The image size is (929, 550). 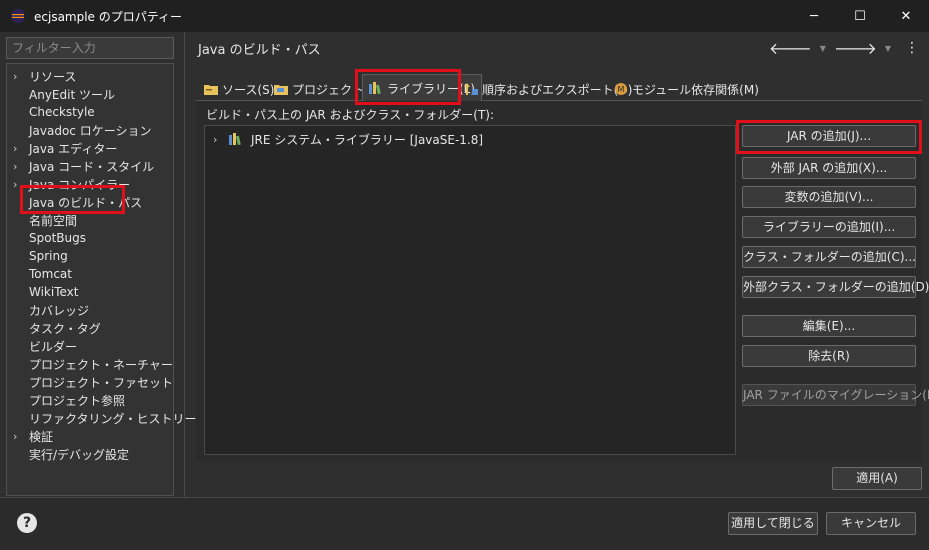 I want to click on tree-item-project-facets: プロジェクト・ファセット, so click(x=90, y=382).